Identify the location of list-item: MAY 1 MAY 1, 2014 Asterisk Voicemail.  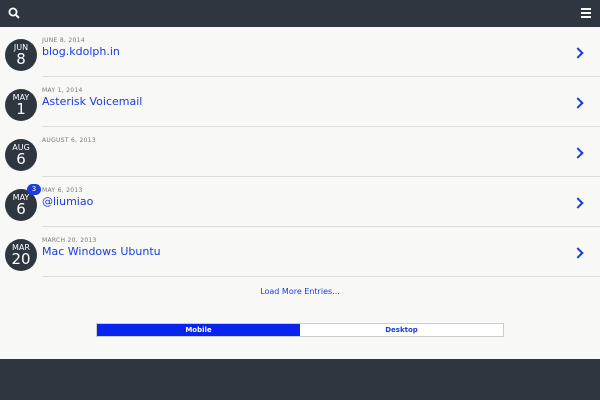
(300, 102).